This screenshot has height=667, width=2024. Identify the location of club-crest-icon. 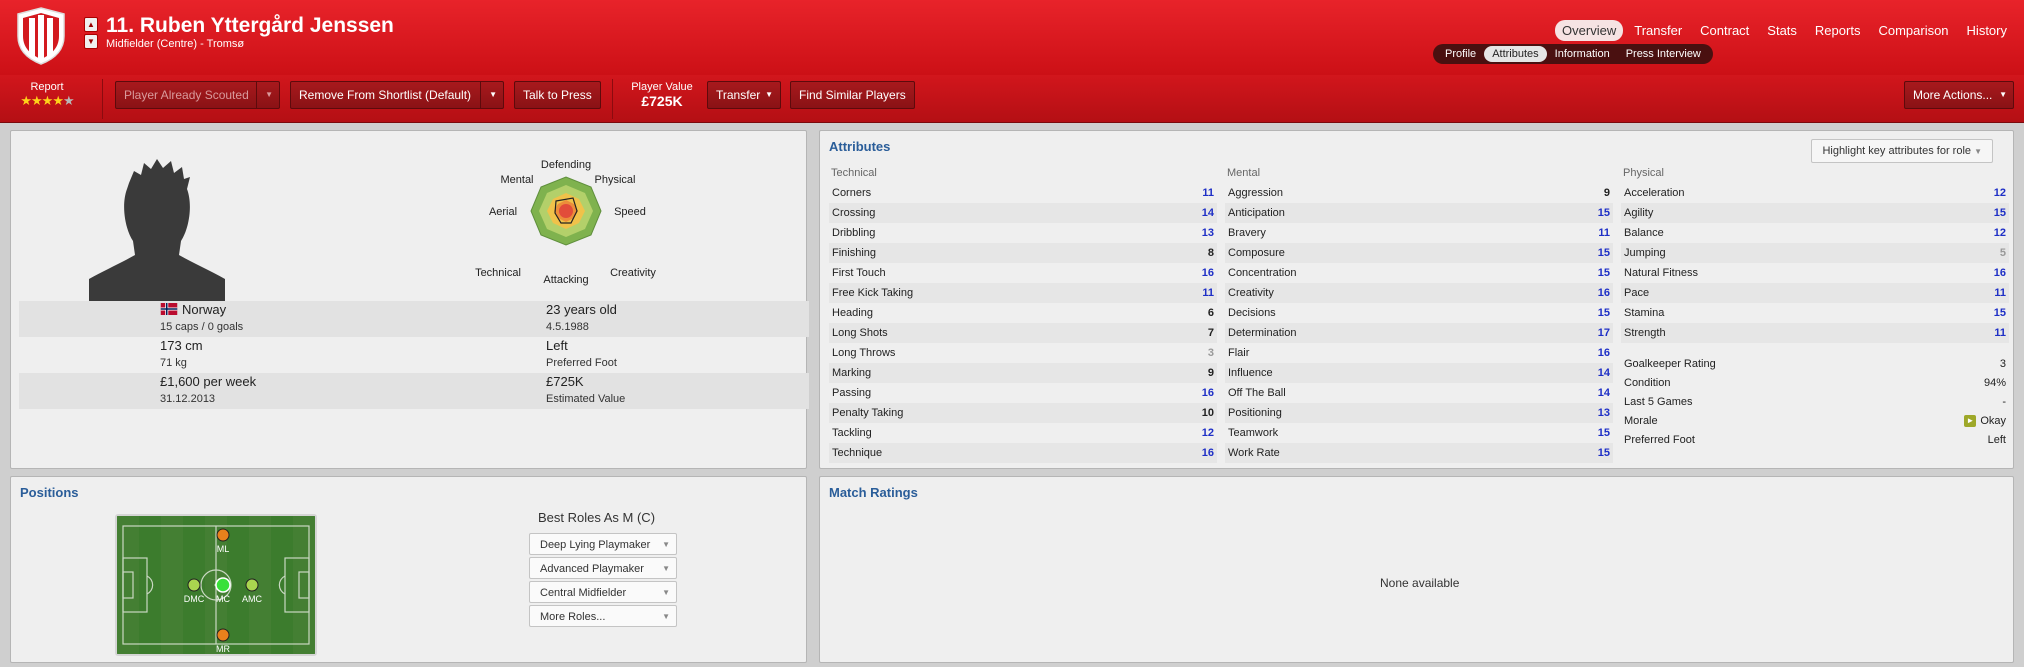
(41, 36).